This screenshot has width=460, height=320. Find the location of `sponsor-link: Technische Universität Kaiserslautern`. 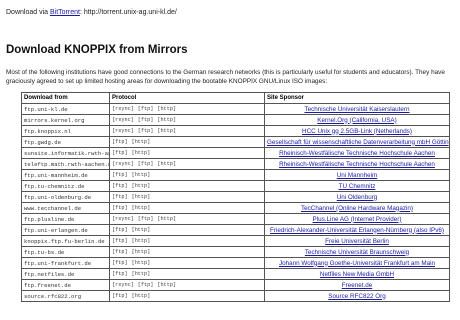

sponsor-link: Technische Universität Kaiserslautern is located at coordinates (357, 109).